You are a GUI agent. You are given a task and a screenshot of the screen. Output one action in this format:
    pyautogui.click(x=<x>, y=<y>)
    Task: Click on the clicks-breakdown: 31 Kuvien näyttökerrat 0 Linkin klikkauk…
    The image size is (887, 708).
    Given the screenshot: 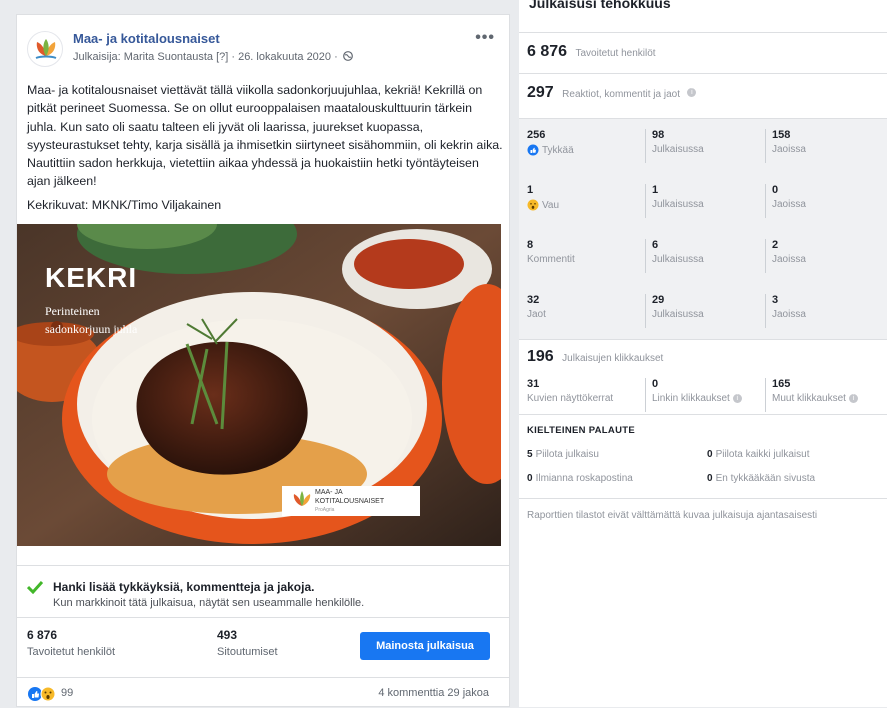 What is the action you would take?
    pyautogui.click(x=703, y=393)
    